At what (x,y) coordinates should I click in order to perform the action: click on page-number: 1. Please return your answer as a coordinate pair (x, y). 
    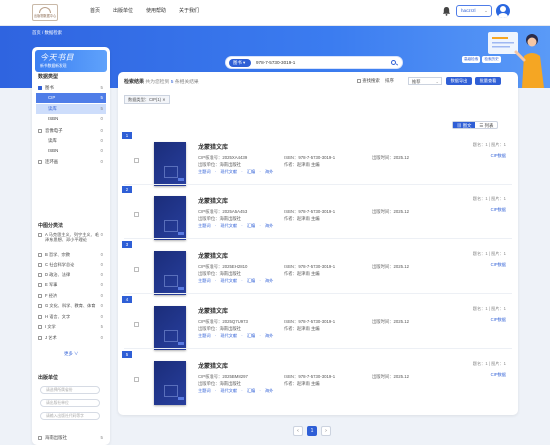
    Looking at the image, I should click on (312, 431).